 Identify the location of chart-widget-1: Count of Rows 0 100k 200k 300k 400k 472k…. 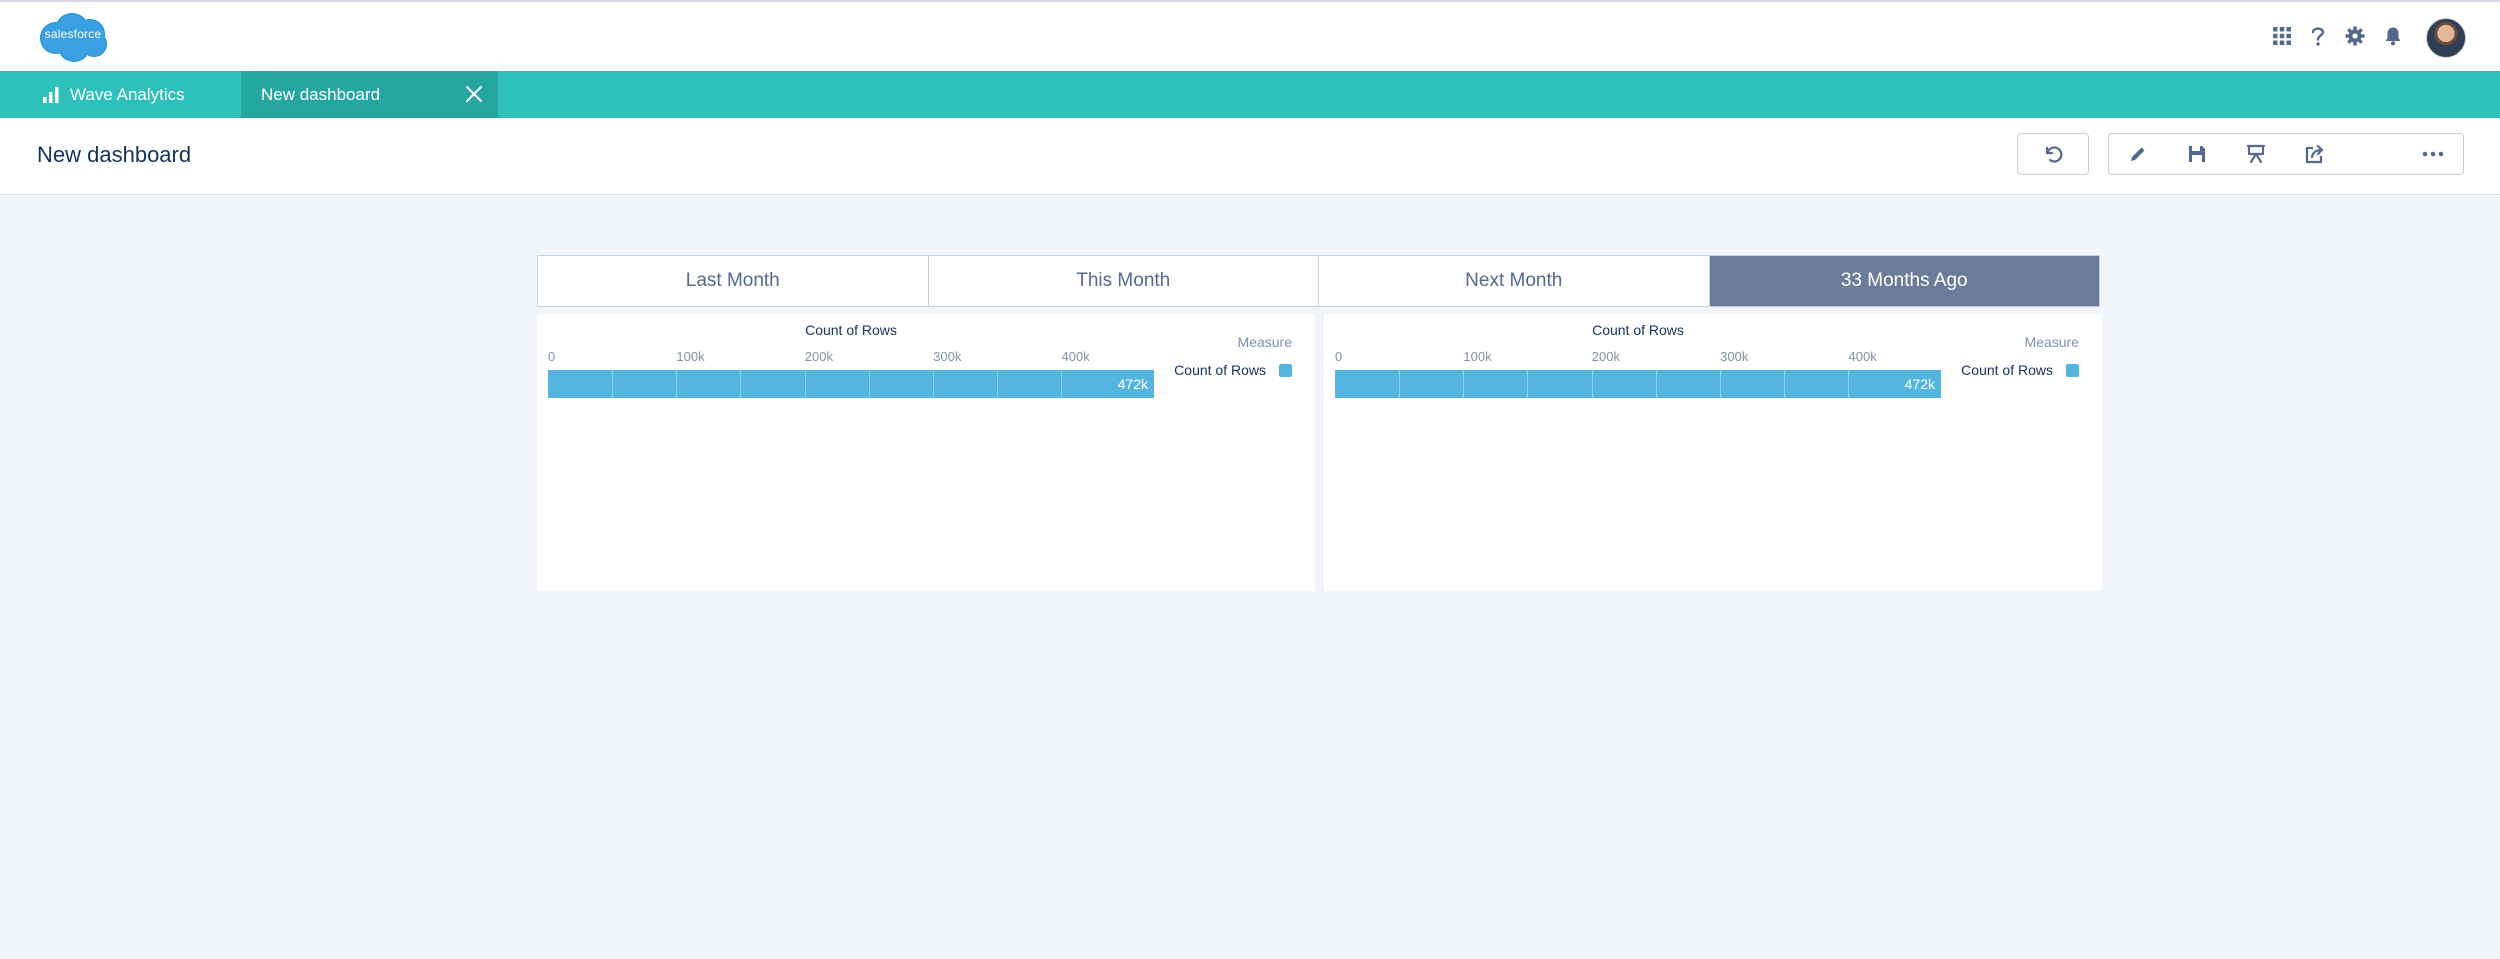
(926, 452).